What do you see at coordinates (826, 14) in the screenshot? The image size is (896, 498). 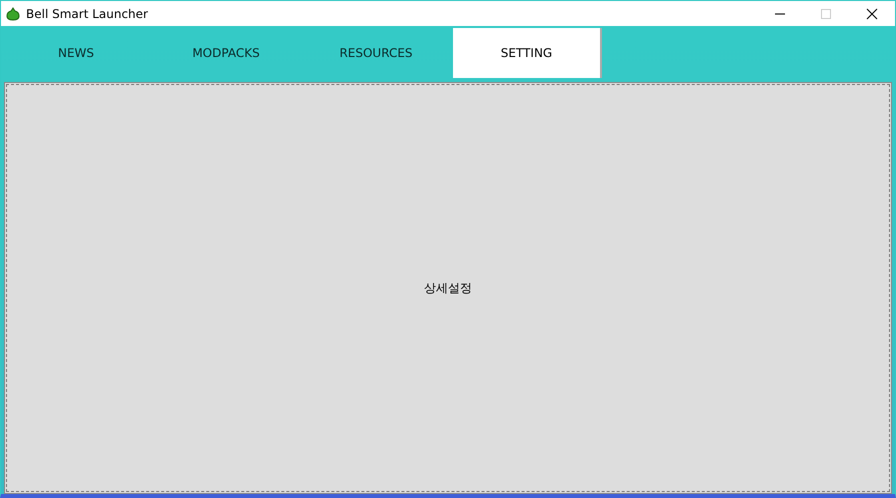 I see `maximize-icon` at bounding box center [826, 14].